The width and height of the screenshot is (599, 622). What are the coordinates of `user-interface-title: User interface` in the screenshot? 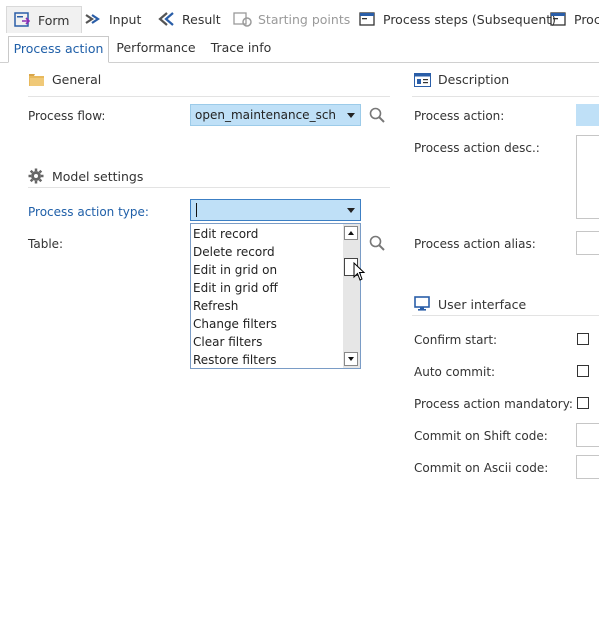 It's located at (482, 304).